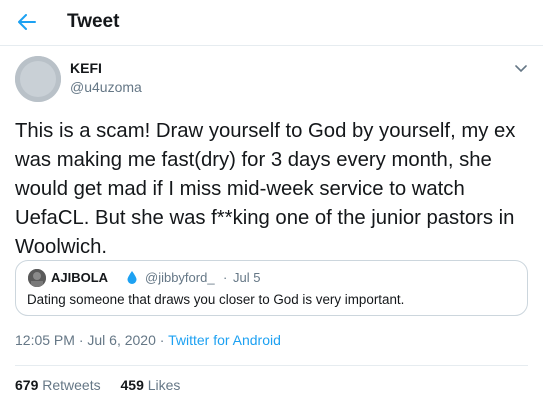 Image resolution: width=543 pixels, height=410 pixels. What do you see at coordinates (271, 23) in the screenshot?
I see `top-bar: Tweet` at bounding box center [271, 23].